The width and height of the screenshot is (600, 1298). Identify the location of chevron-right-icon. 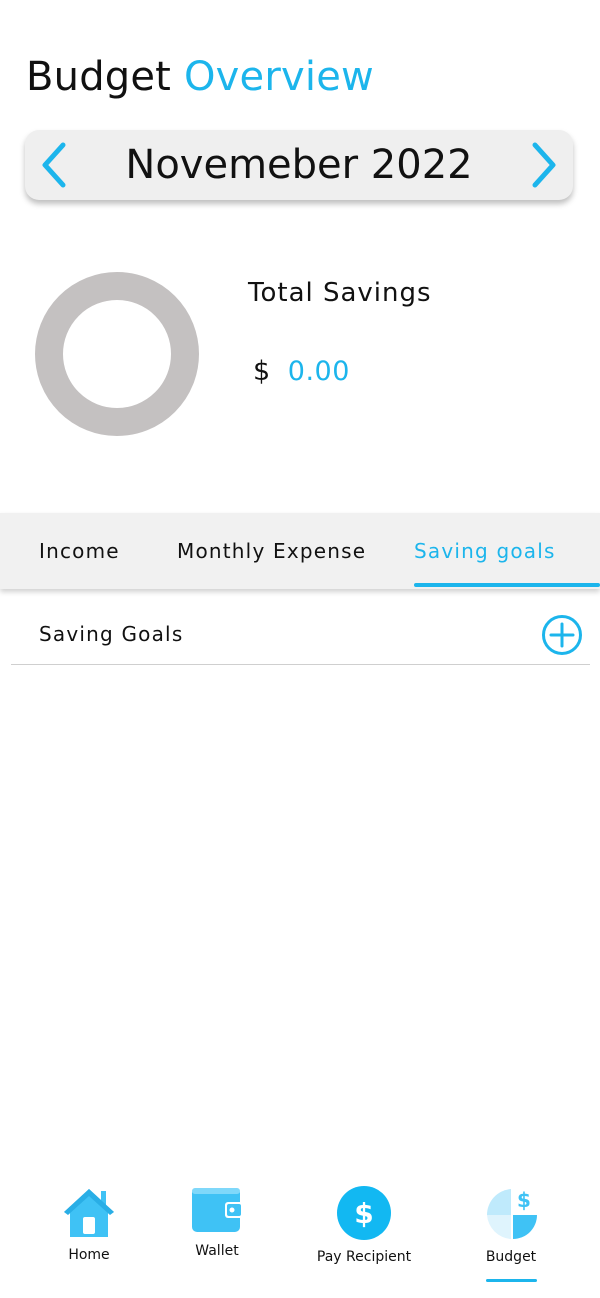
(544, 165).